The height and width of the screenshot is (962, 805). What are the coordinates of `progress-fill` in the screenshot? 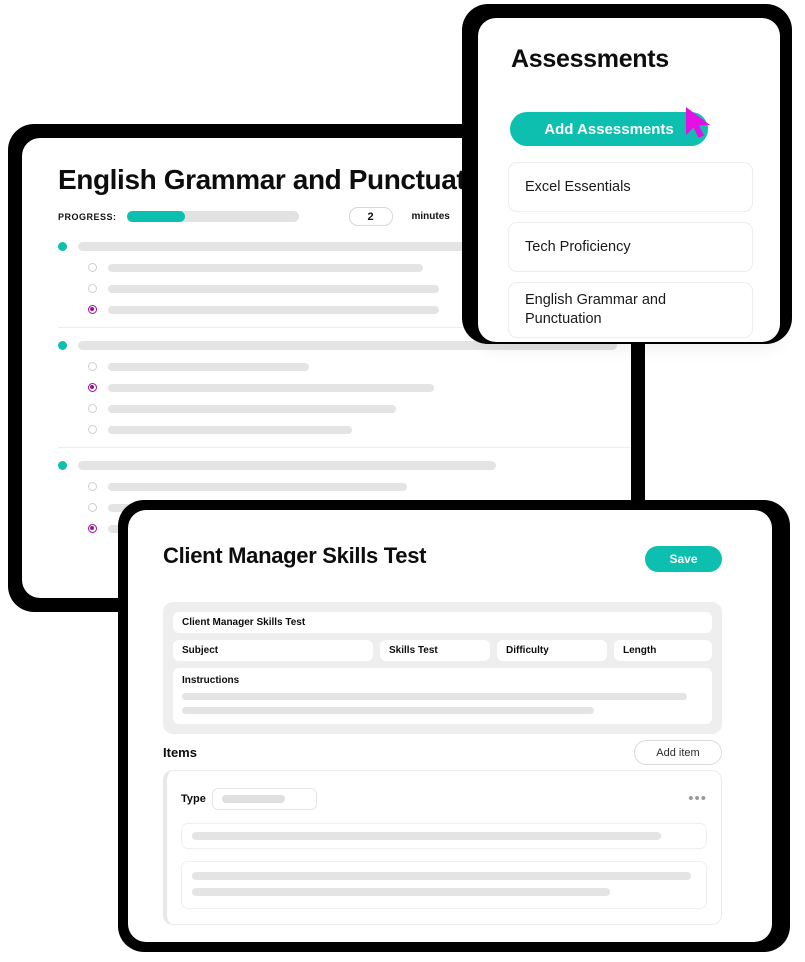 It's located at (155, 216).